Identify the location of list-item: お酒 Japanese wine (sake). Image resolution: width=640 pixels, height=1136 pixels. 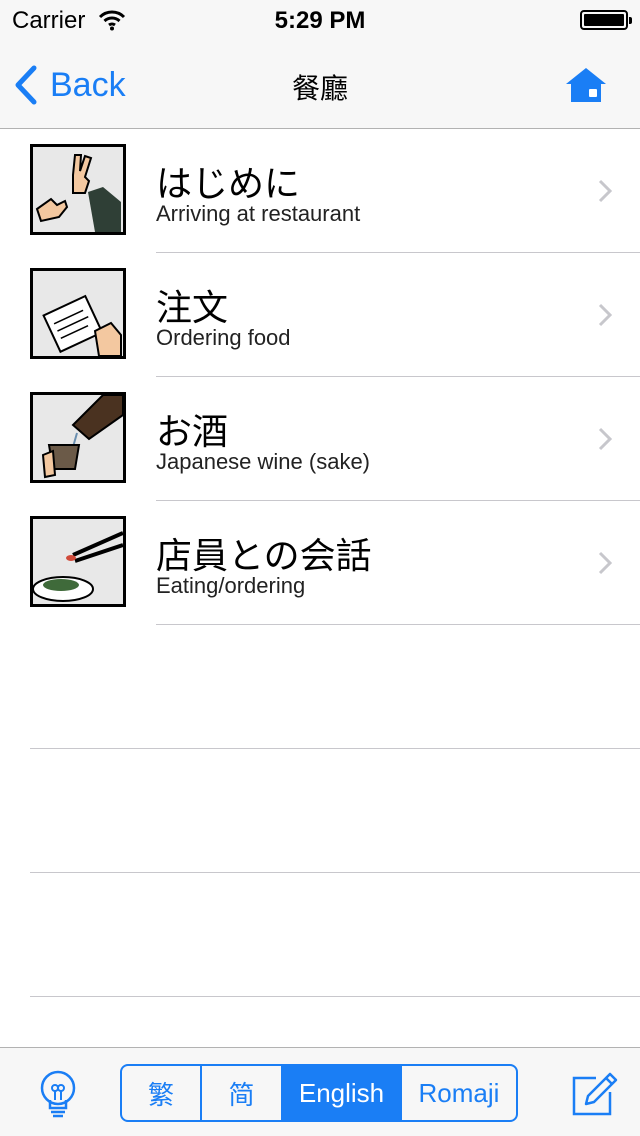
(320, 439).